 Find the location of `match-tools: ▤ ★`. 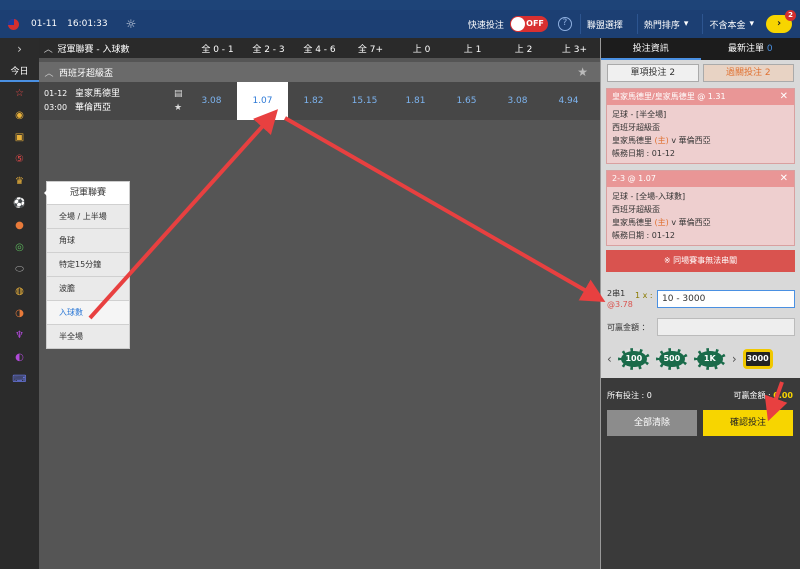

match-tools: ▤ ★ is located at coordinates (180, 101).